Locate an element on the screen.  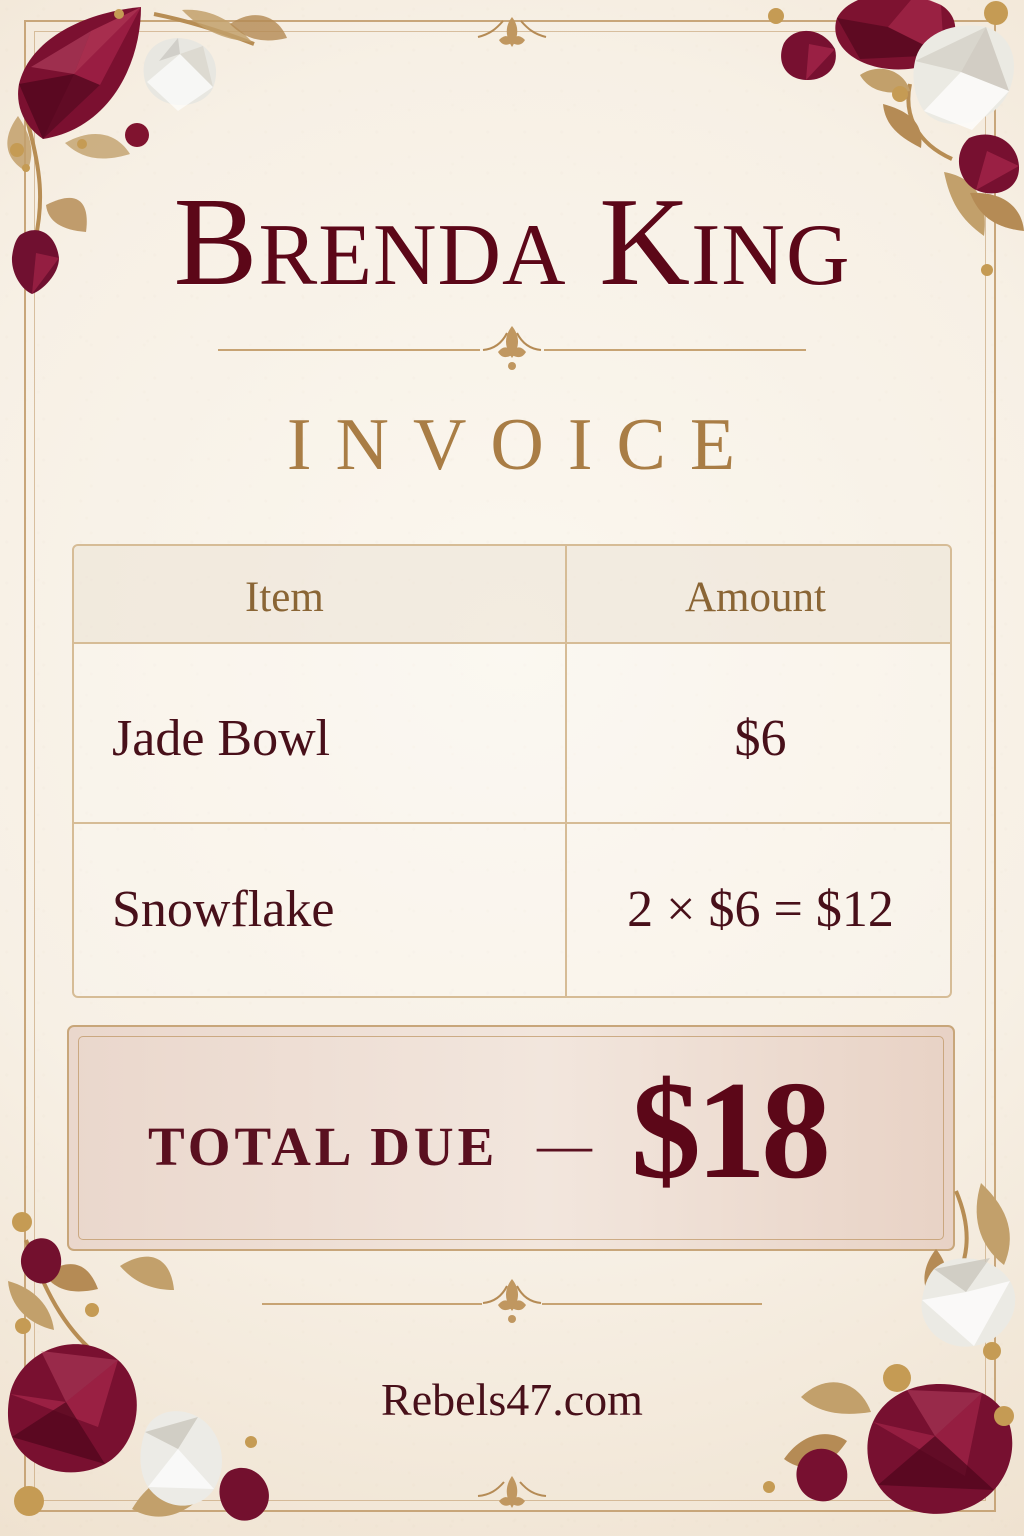
row-divider is located at coordinates (512, 823).